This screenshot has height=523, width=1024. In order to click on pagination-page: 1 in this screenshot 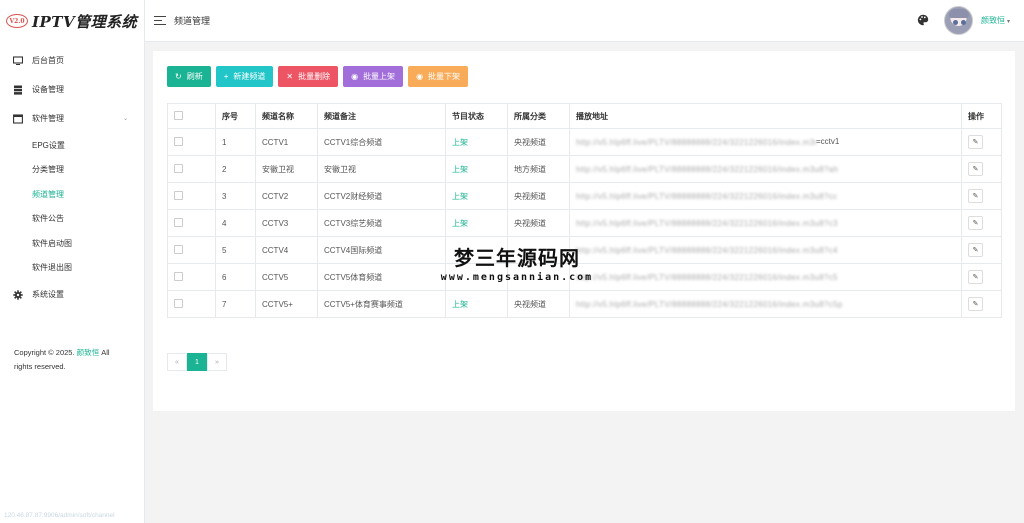, I will do `click(197, 362)`.